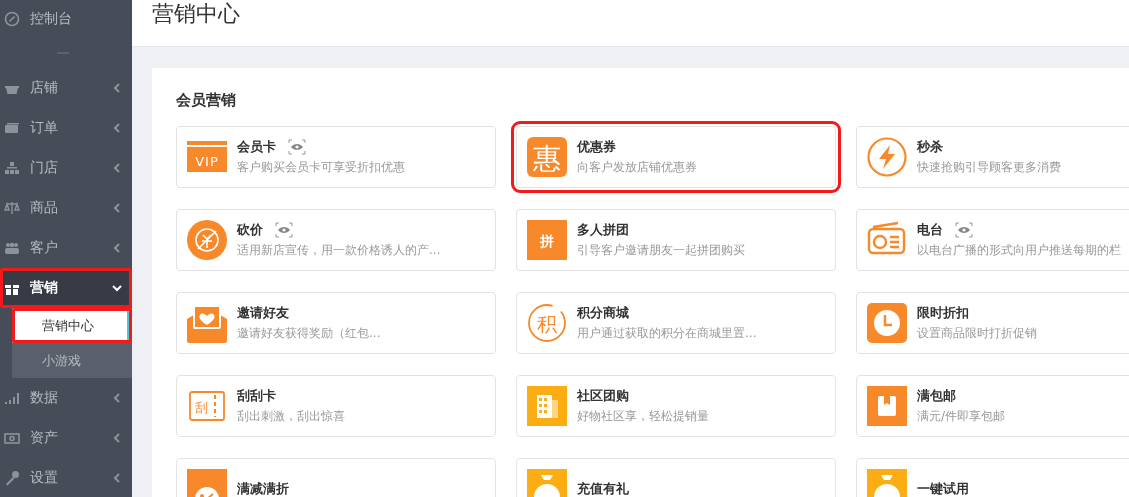 The height and width of the screenshot is (497, 1129). Describe the element at coordinates (936, 396) in the screenshot. I see `card-title: 满包邮` at that location.